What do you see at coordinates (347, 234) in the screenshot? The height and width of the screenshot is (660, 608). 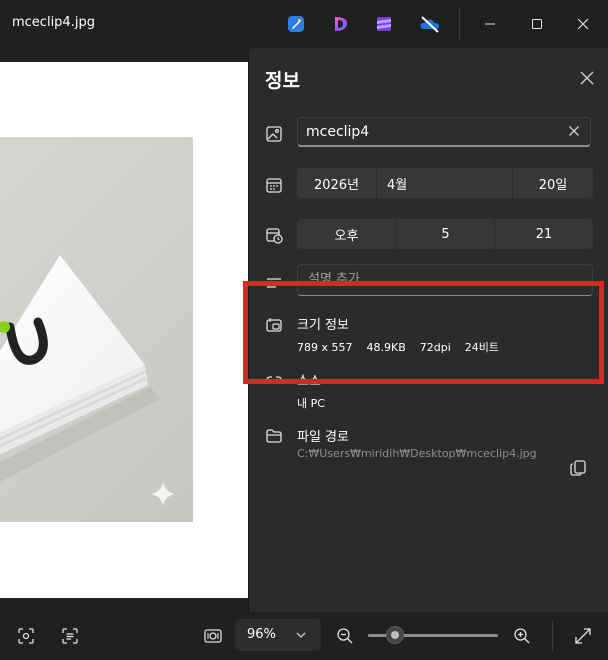 I see `time-period: 오후` at bounding box center [347, 234].